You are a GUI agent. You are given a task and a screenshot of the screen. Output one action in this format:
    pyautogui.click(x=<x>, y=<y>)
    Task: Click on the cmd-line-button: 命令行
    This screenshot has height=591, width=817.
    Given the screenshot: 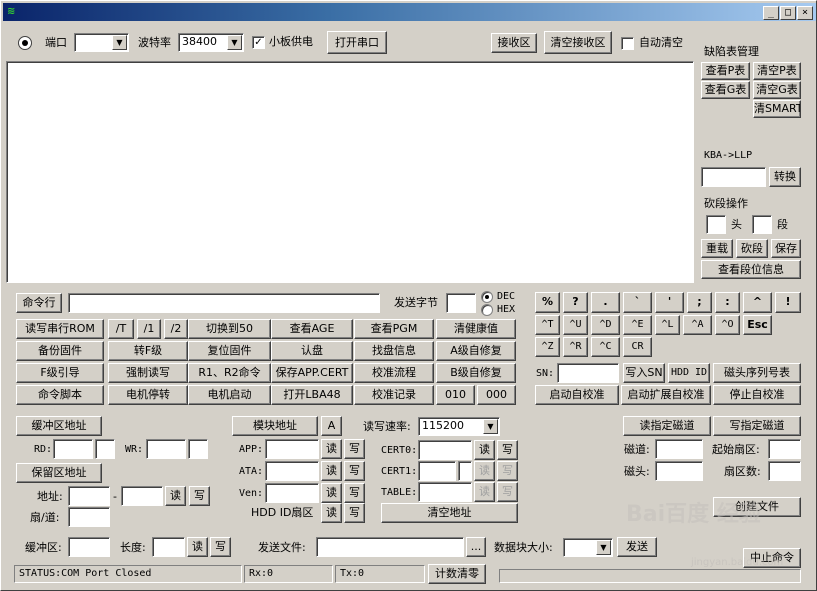 What is the action you would take?
    pyautogui.click(x=39, y=303)
    